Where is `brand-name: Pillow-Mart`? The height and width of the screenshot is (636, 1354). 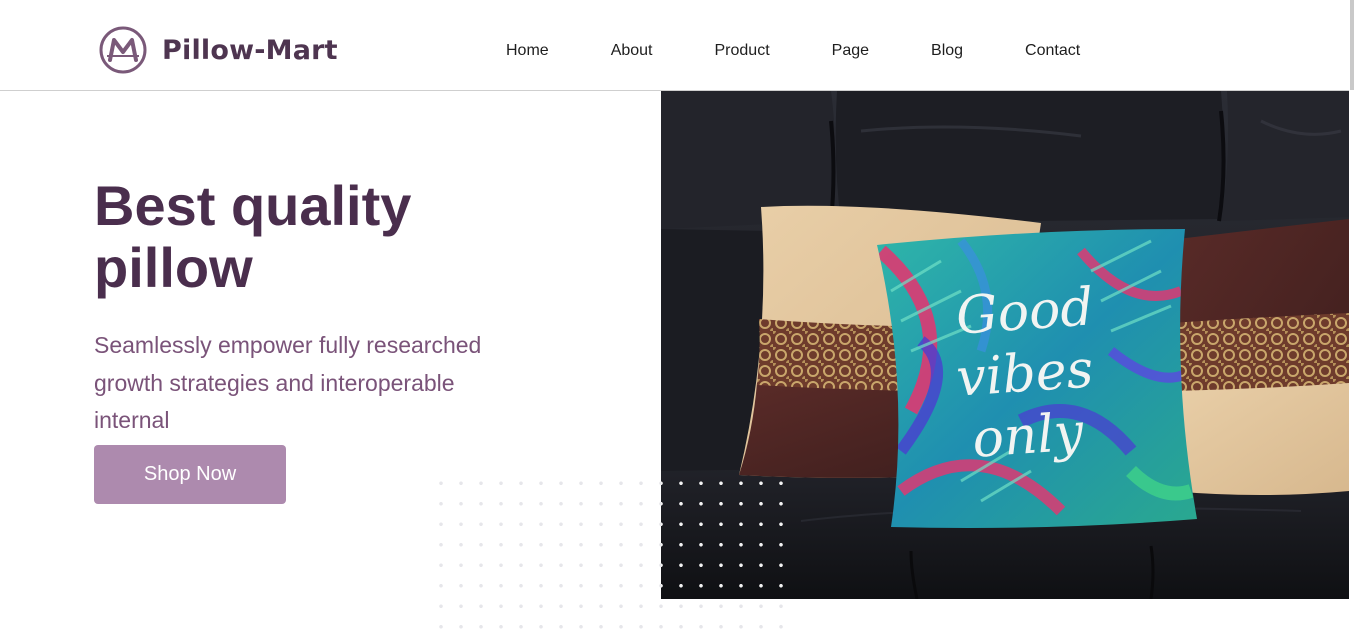 brand-name: Pillow-Mart is located at coordinates (250, 50).